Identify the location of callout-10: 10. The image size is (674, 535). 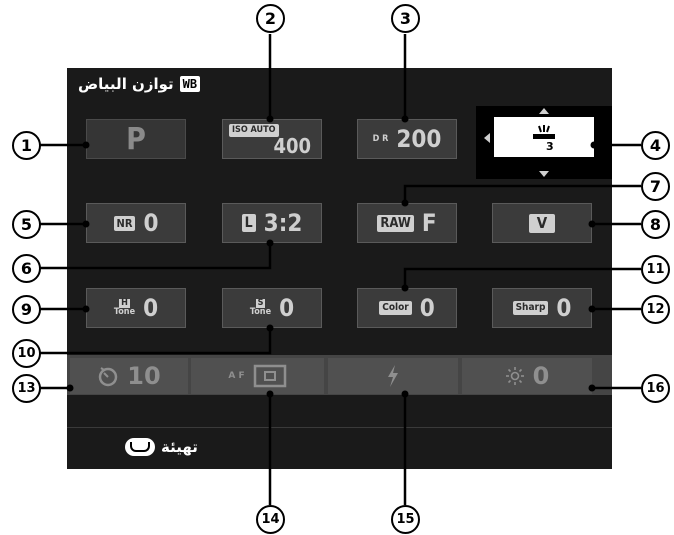
(26, 353).